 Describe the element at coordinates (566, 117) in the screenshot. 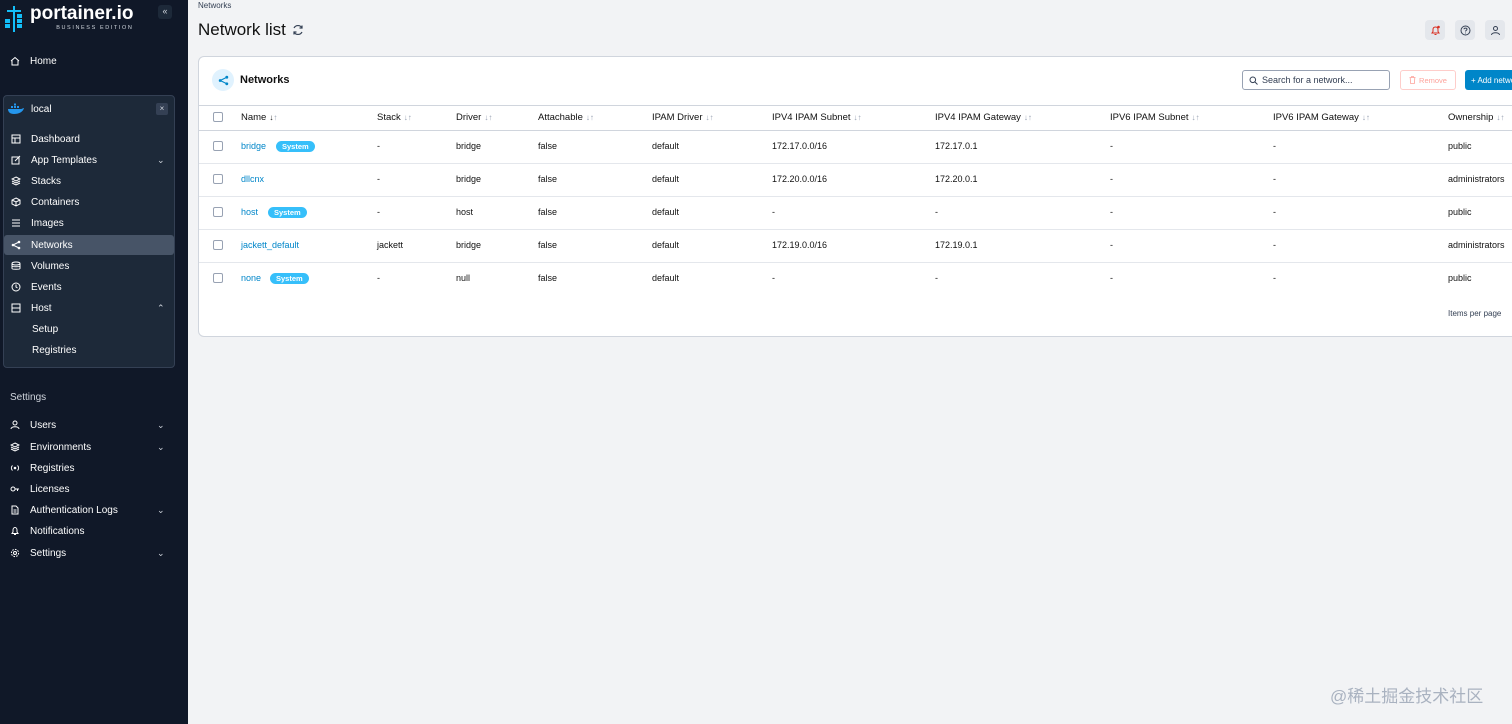

I see `column-header-attachable: Attachable ↓↑` at that location.